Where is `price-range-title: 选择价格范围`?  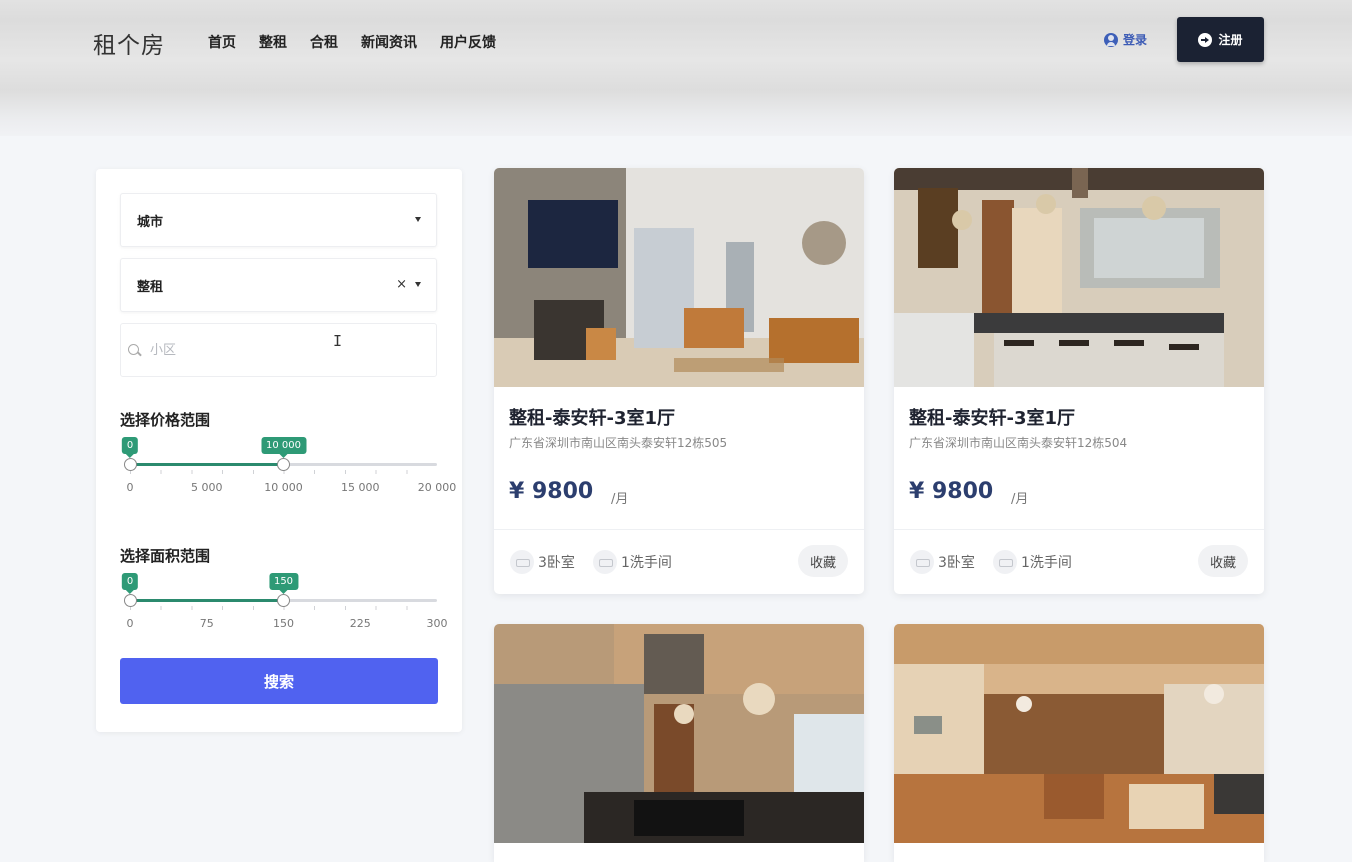
price-range-title: 选择价格范围 is located at coordinates (165, 420).